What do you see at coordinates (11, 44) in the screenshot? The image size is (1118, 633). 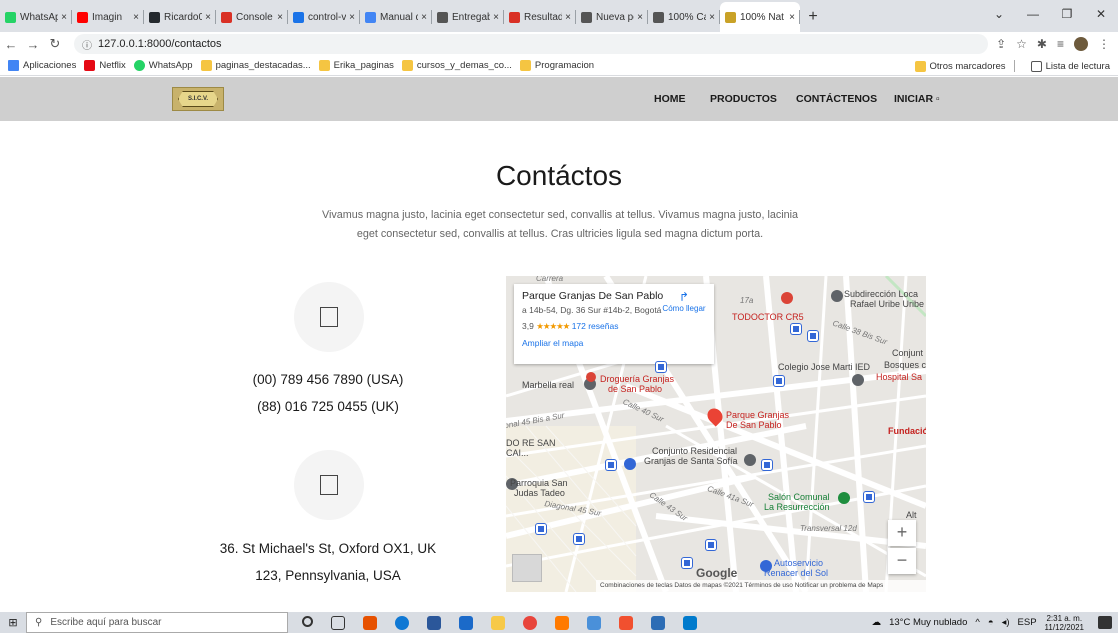 I see `back-icon: ←` at bounding box center [11, 44].